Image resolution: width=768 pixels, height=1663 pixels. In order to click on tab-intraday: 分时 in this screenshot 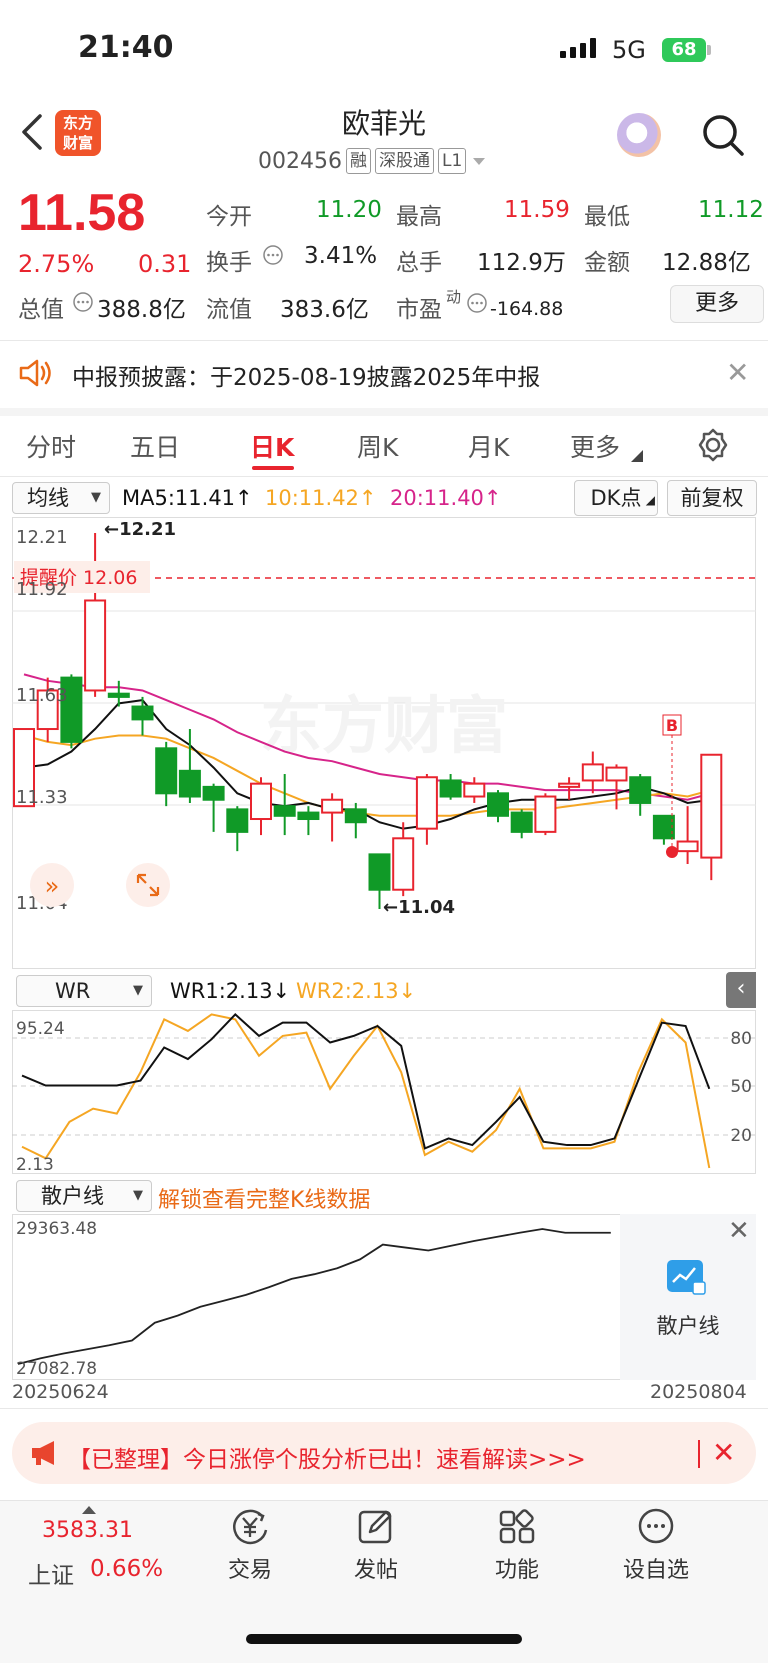, I will do `click(51, 446)`.